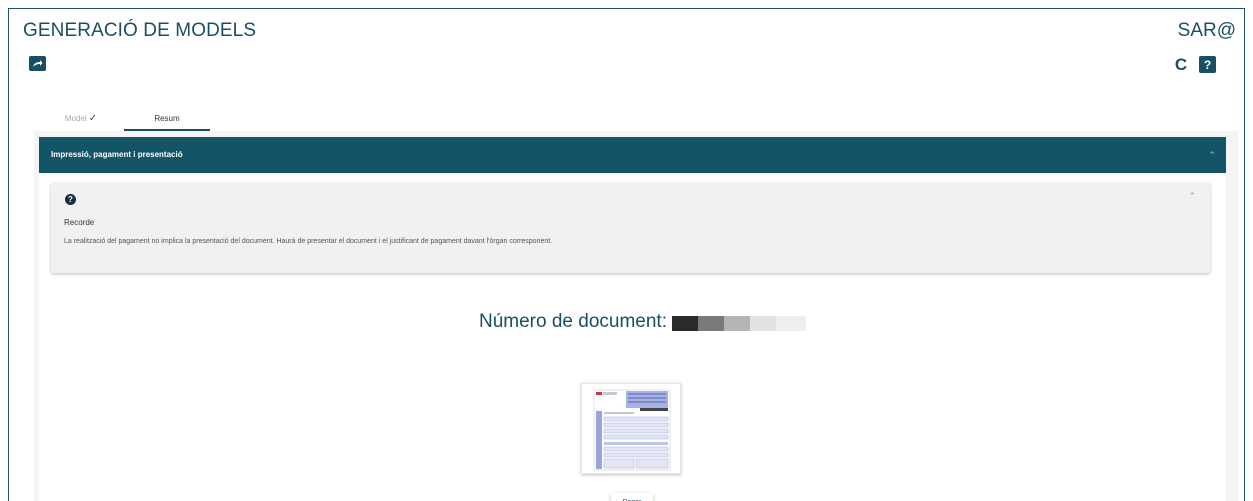 This screenshot has width=1253, height=501. Describe the element at coordinates (75, 118) in the screenshot. I see `tab-label: Model` at that location.